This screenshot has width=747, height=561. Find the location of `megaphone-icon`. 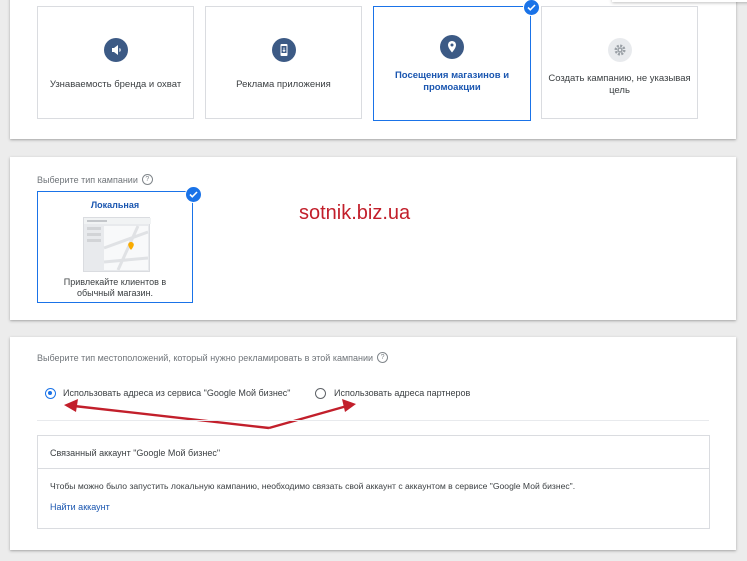

megaphone-icon is located at coordinates (115, 50).